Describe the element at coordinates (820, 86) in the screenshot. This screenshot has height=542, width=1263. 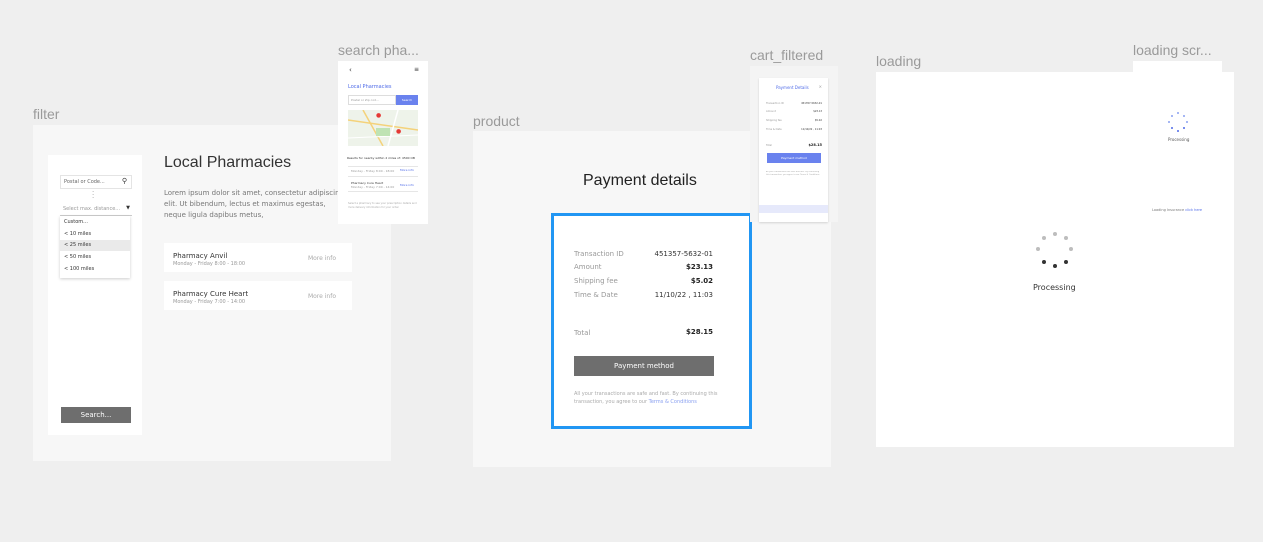
I see `close-icon: ×` at that location.